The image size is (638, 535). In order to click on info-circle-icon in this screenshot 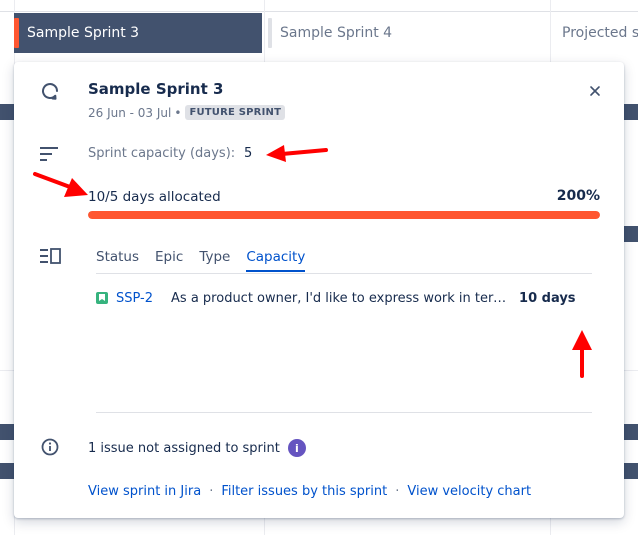, I will do `click(50, 447)`.